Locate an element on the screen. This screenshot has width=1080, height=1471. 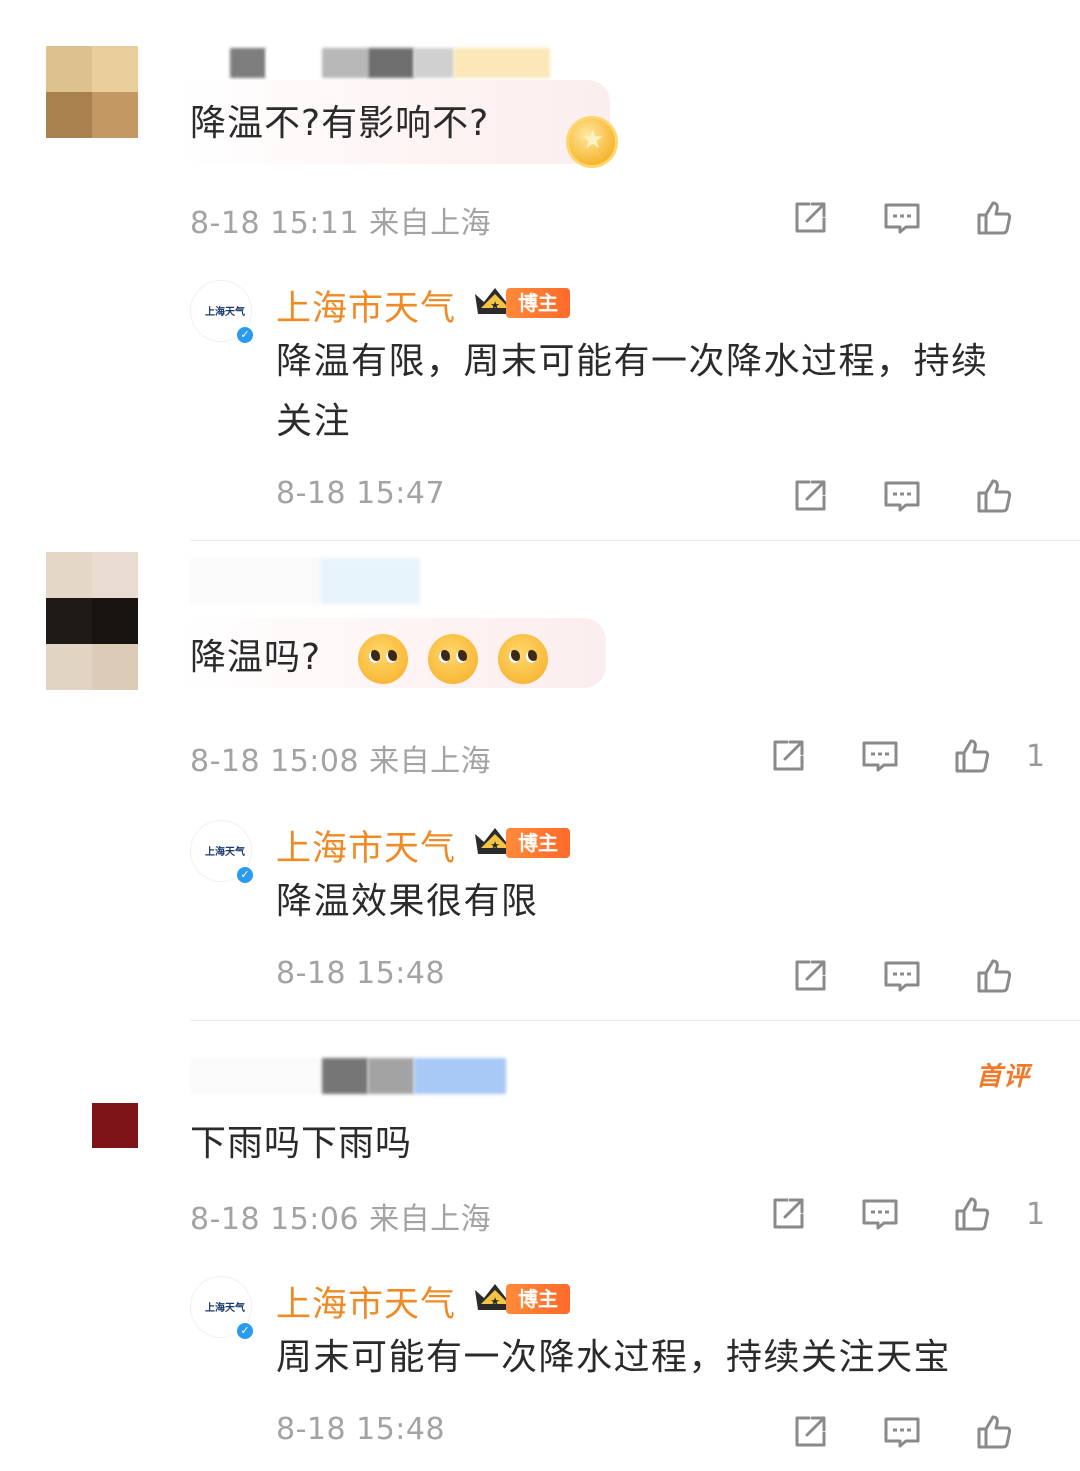
comment-text: 下雨吗下雨吗 is located at coordinates (301, 1143).